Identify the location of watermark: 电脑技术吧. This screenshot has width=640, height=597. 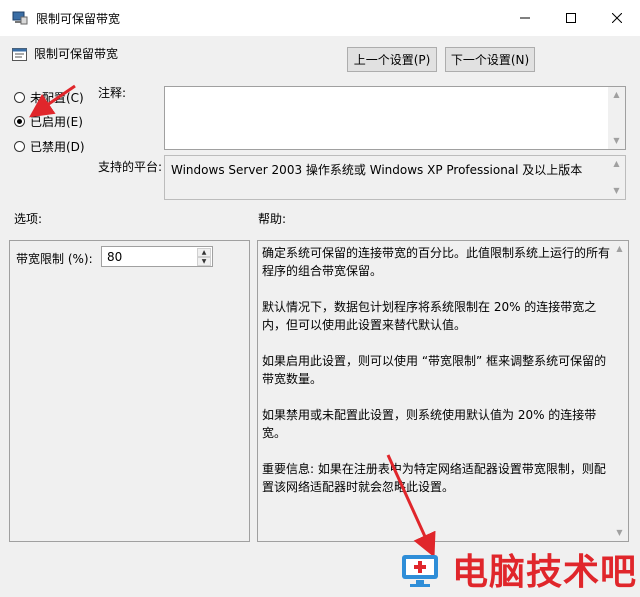
(518, 569).